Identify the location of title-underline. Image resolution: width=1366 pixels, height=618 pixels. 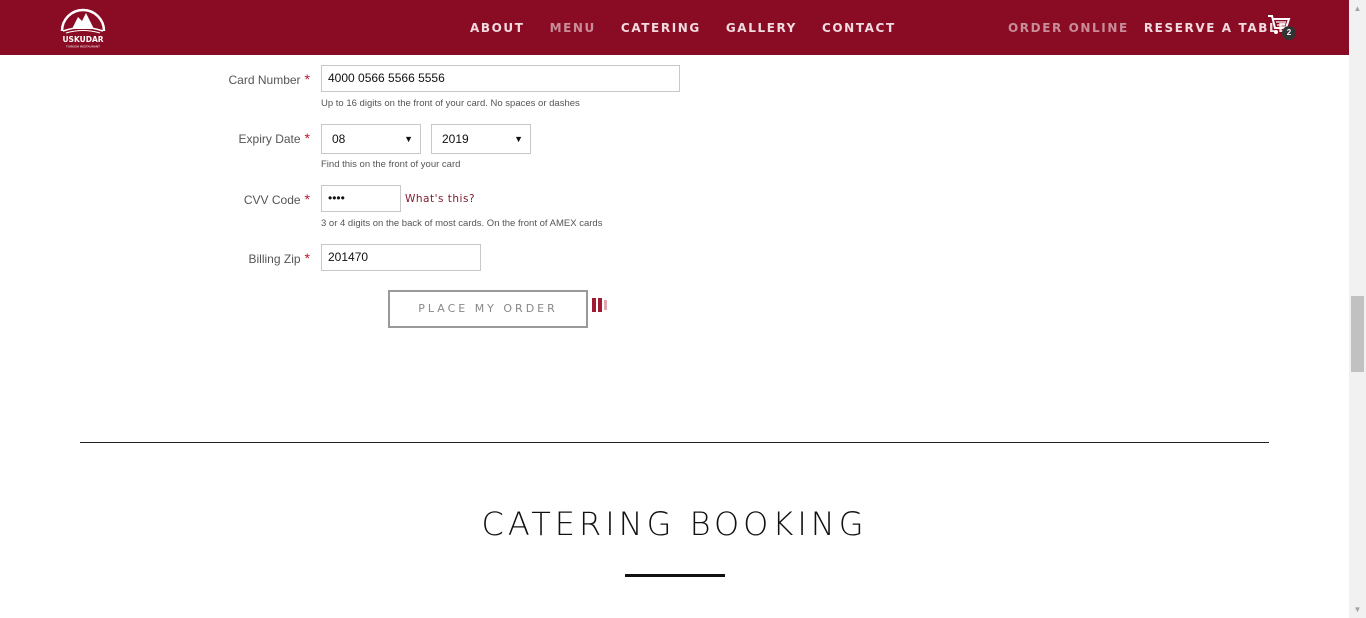
(675, 575).